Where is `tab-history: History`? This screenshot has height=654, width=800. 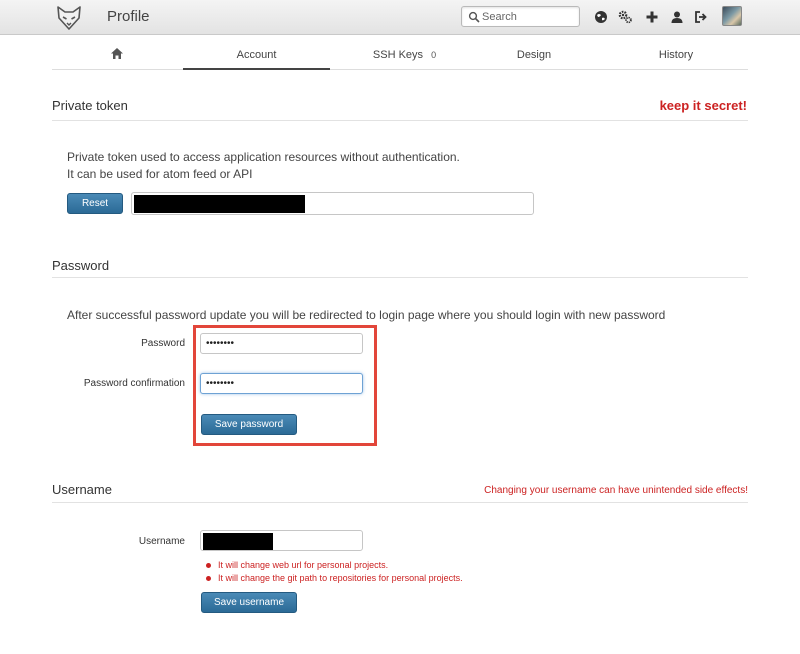
tab-history: History is located at coordinates (676, 53).